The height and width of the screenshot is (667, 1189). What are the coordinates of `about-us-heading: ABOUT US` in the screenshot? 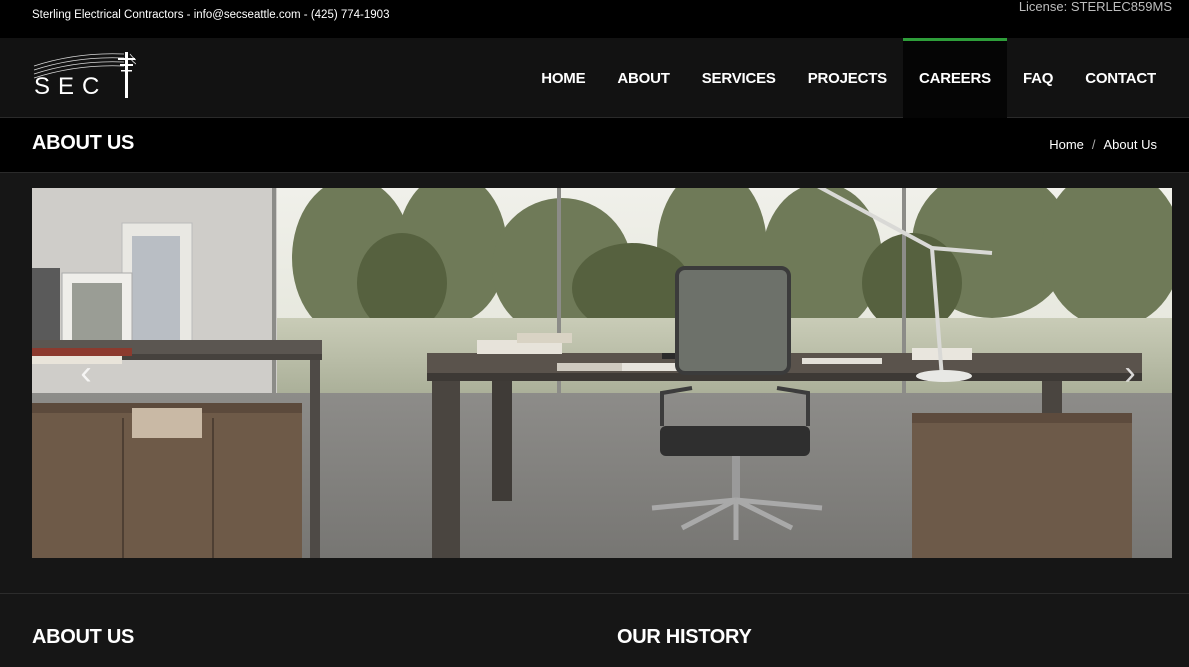 It's located at (83, 637).